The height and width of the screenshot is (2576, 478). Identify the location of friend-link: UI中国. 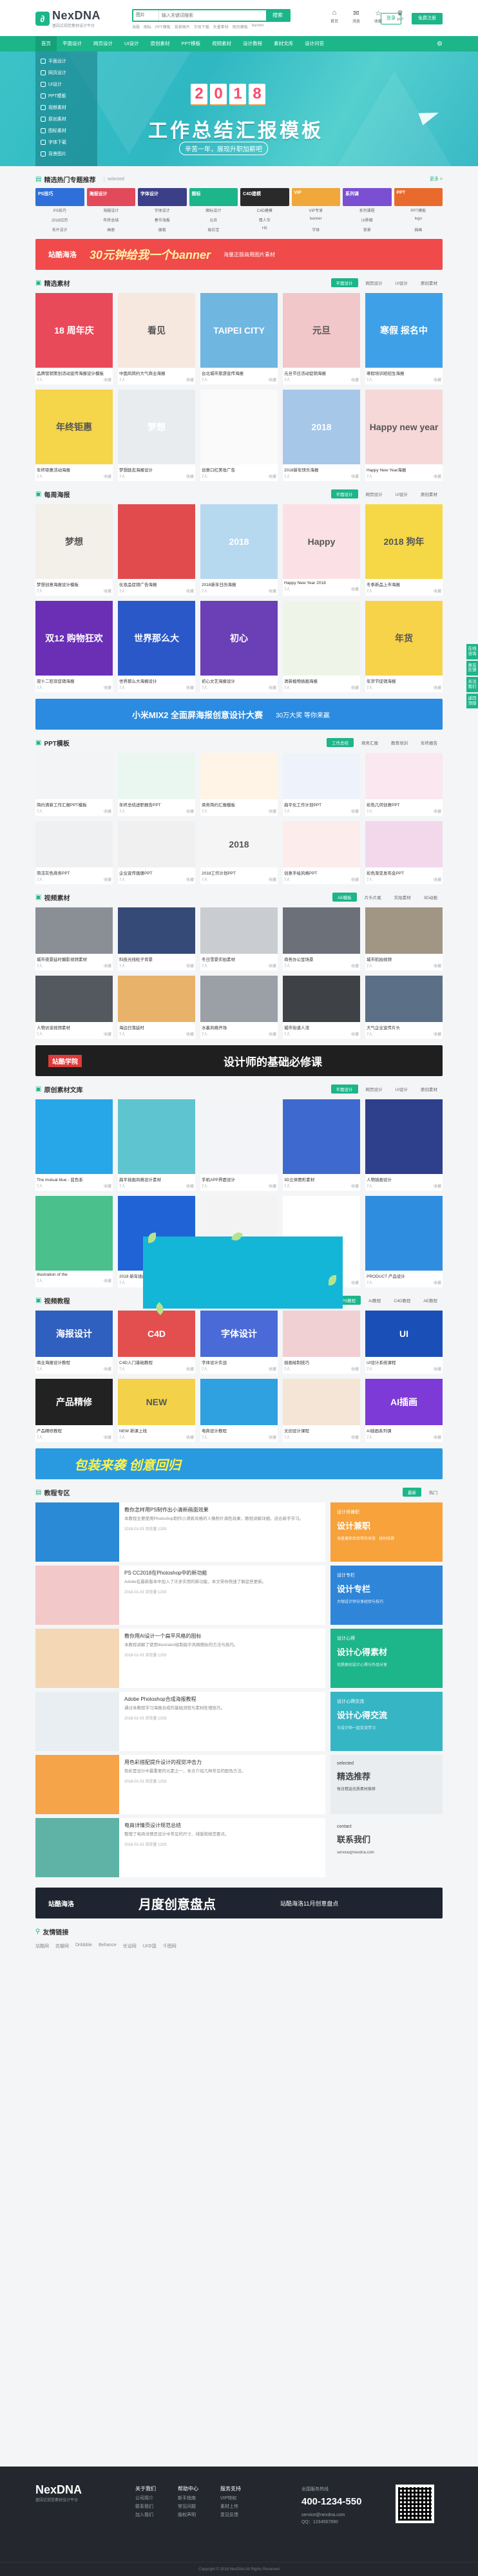
(150, 1946).